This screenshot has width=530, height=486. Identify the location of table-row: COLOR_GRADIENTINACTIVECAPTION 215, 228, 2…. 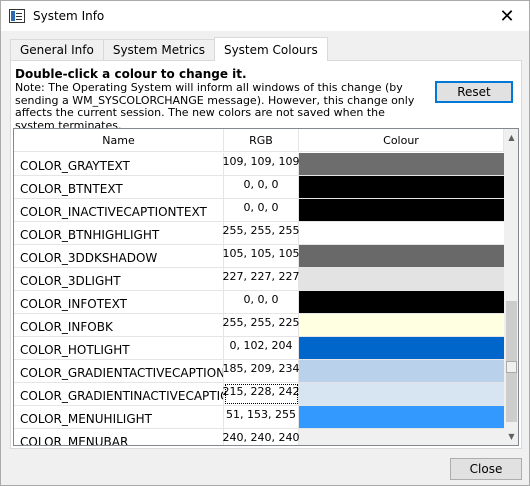
(259, 394).